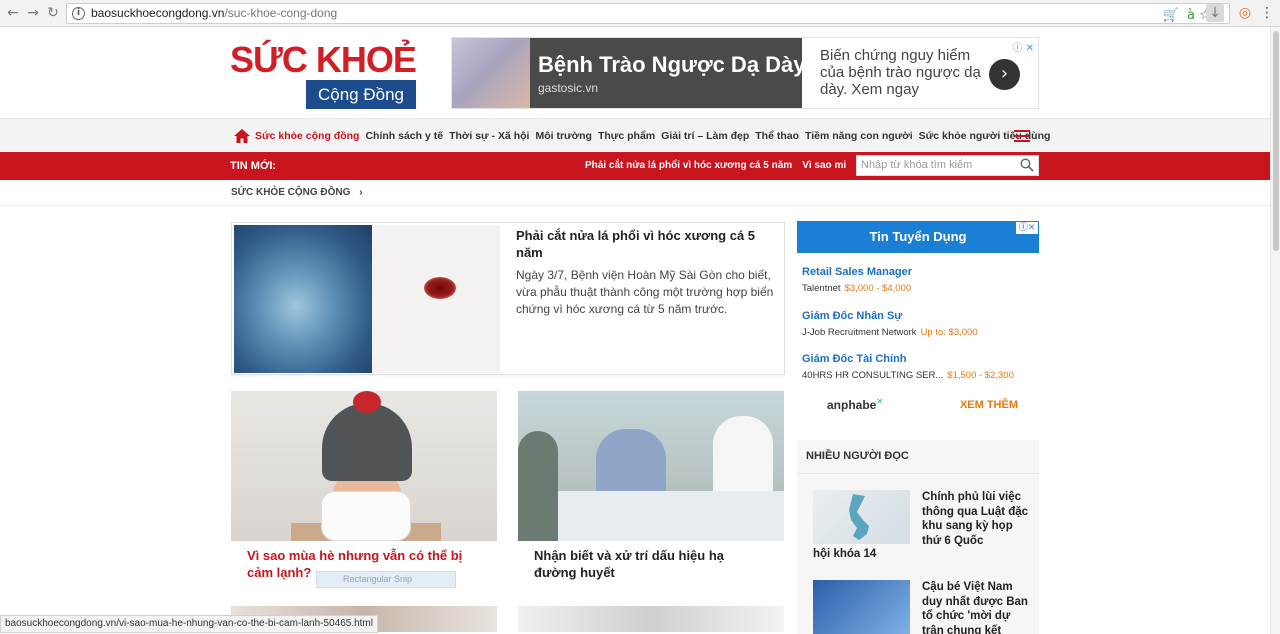 The width and height of the screenshot is (1280, 634). I want to click on ticker-label: TIN MỚI:, so click(253, 166).